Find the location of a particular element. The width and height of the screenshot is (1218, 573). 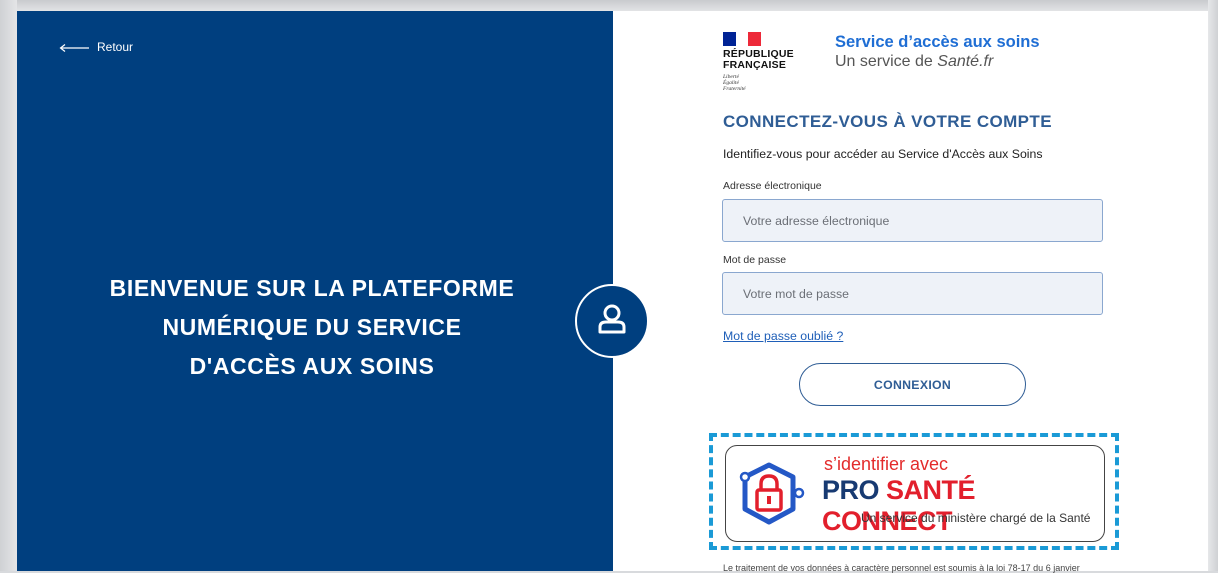

email-field is located at coordinates (912, 220).